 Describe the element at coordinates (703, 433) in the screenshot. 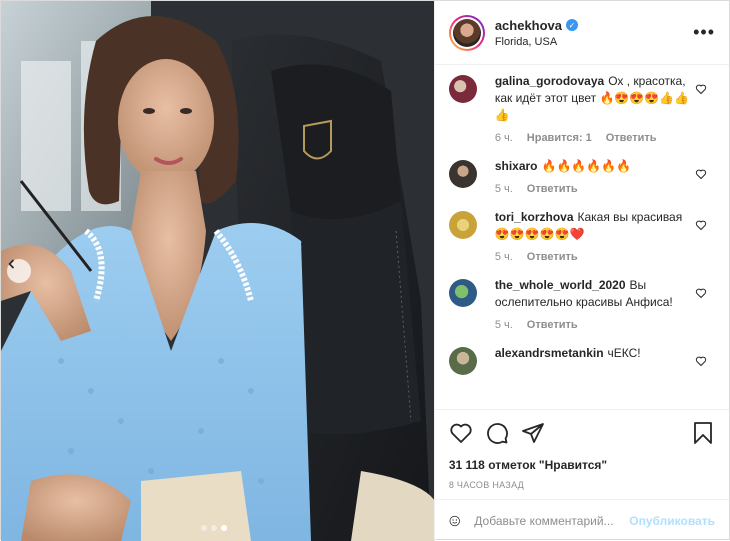

I see `bookmark-icon` at that location.